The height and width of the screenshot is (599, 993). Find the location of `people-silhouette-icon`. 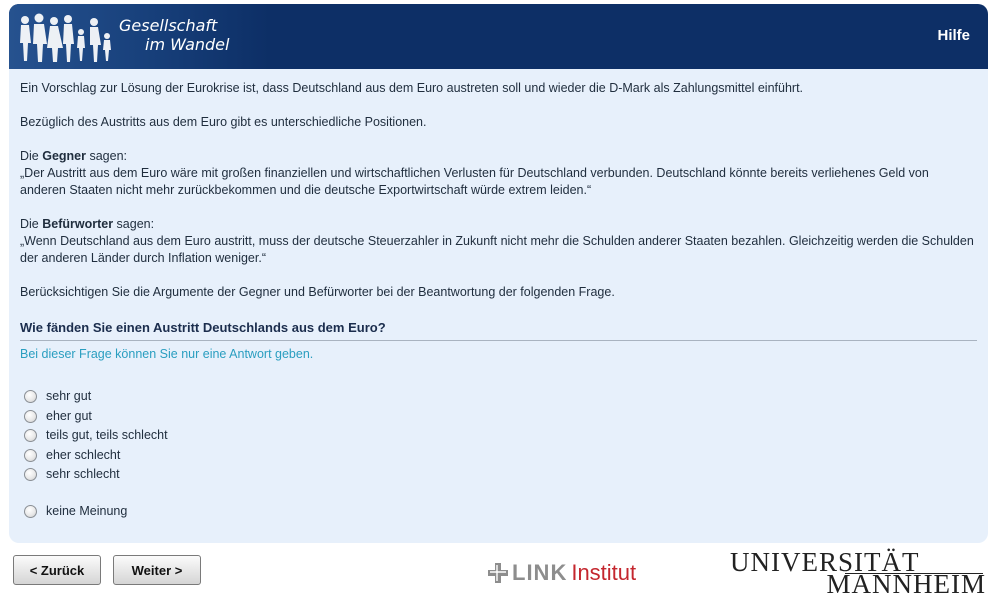

people-silhouette-icon is located at coordinates (65, 37).